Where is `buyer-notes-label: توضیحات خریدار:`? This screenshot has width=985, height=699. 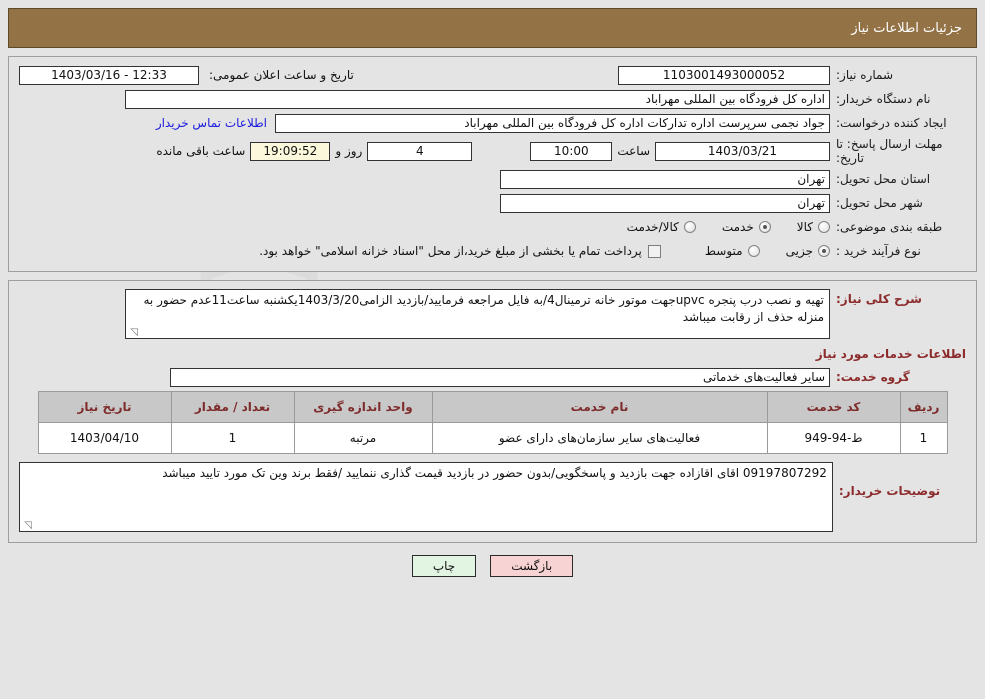
buyer-notes-label: توضیحات خریدار: is located at coordinates (889, 491).